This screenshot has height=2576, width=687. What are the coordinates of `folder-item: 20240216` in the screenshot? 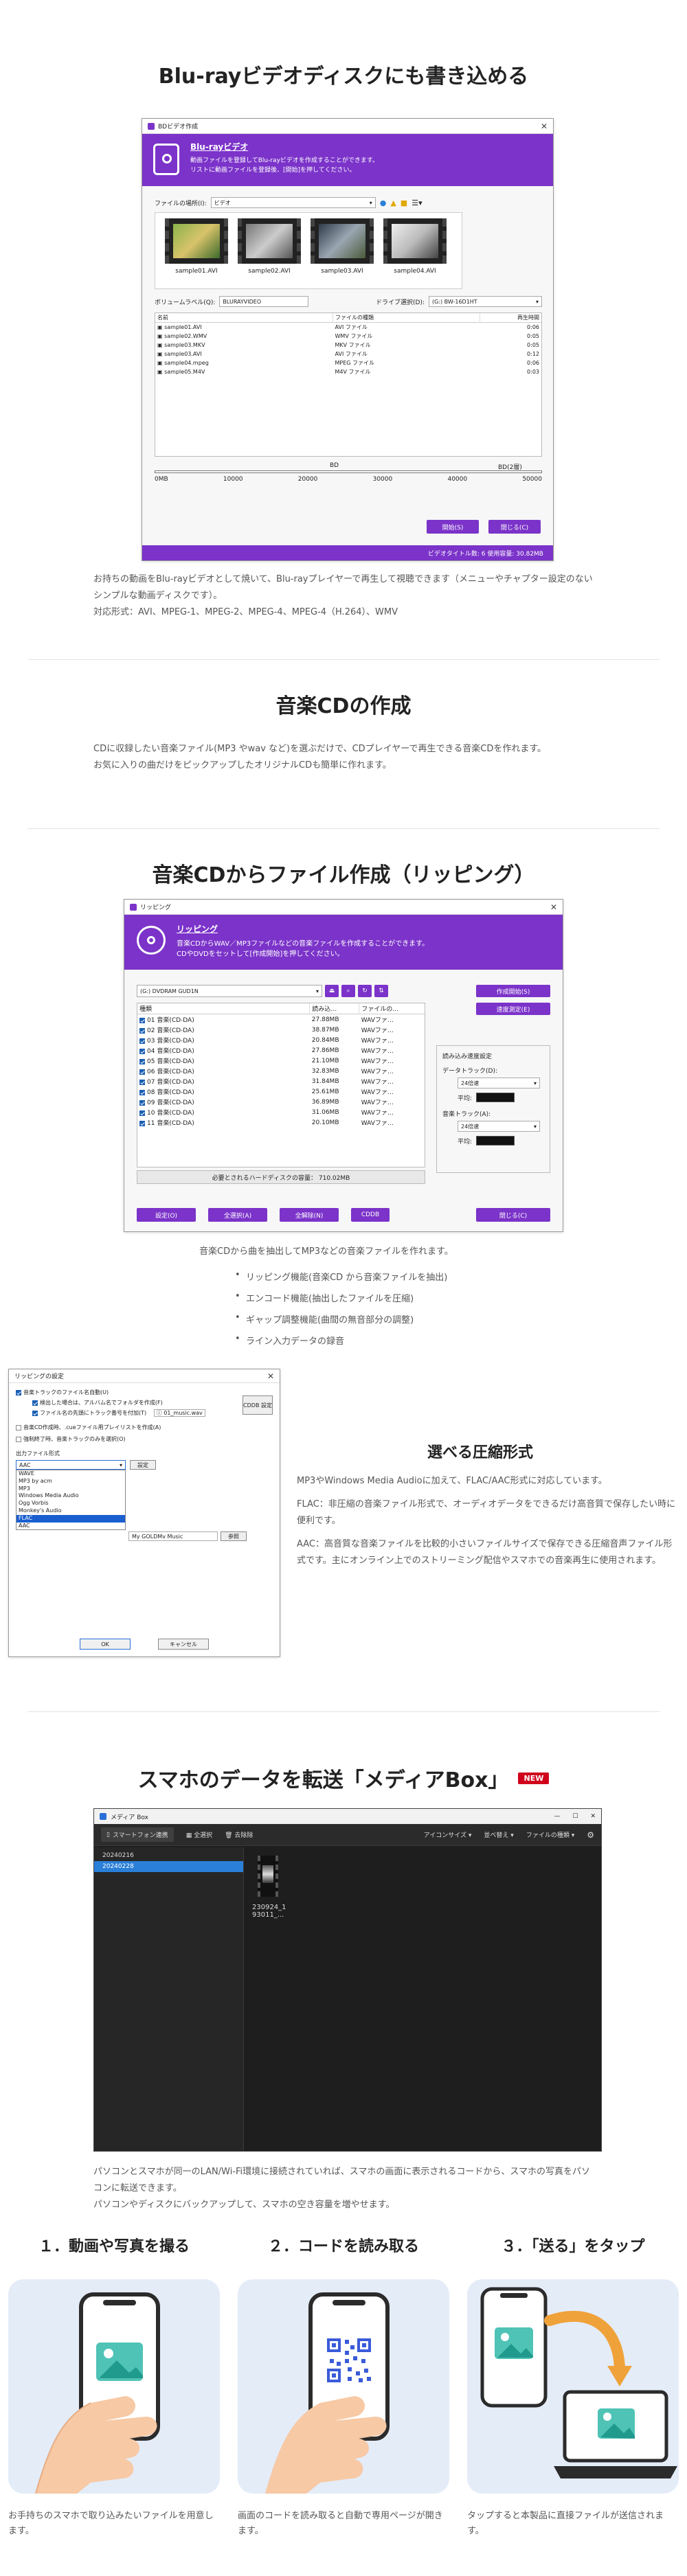 It's located at (168, 1855).